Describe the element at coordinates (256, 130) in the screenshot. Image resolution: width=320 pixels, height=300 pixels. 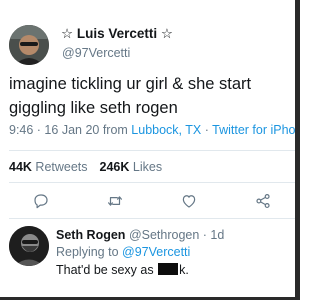
I see `client-link: Twitter for iPhone` at that location.